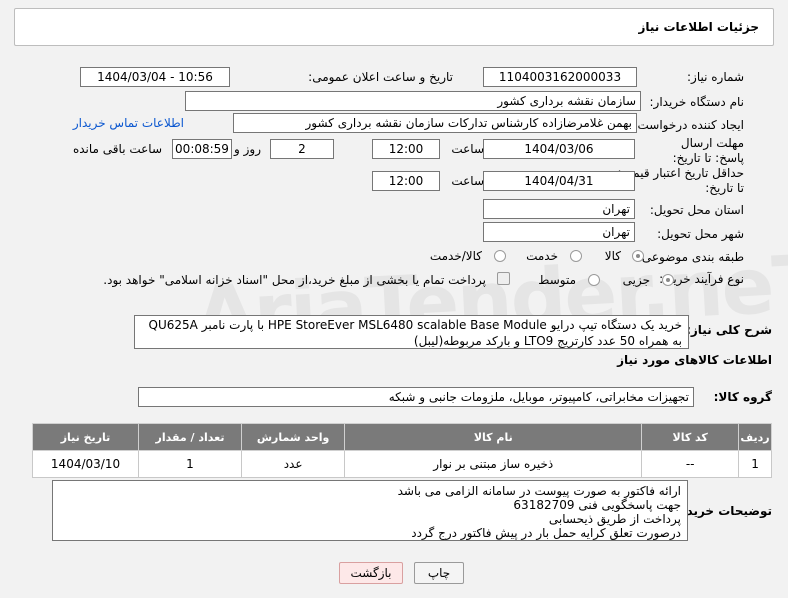 The width and height of the screenshot is (788, 598). Describe the element at coordinates (700, 234) in the screenshot. I see `city-label: شهر محل تحویل:` at that location.